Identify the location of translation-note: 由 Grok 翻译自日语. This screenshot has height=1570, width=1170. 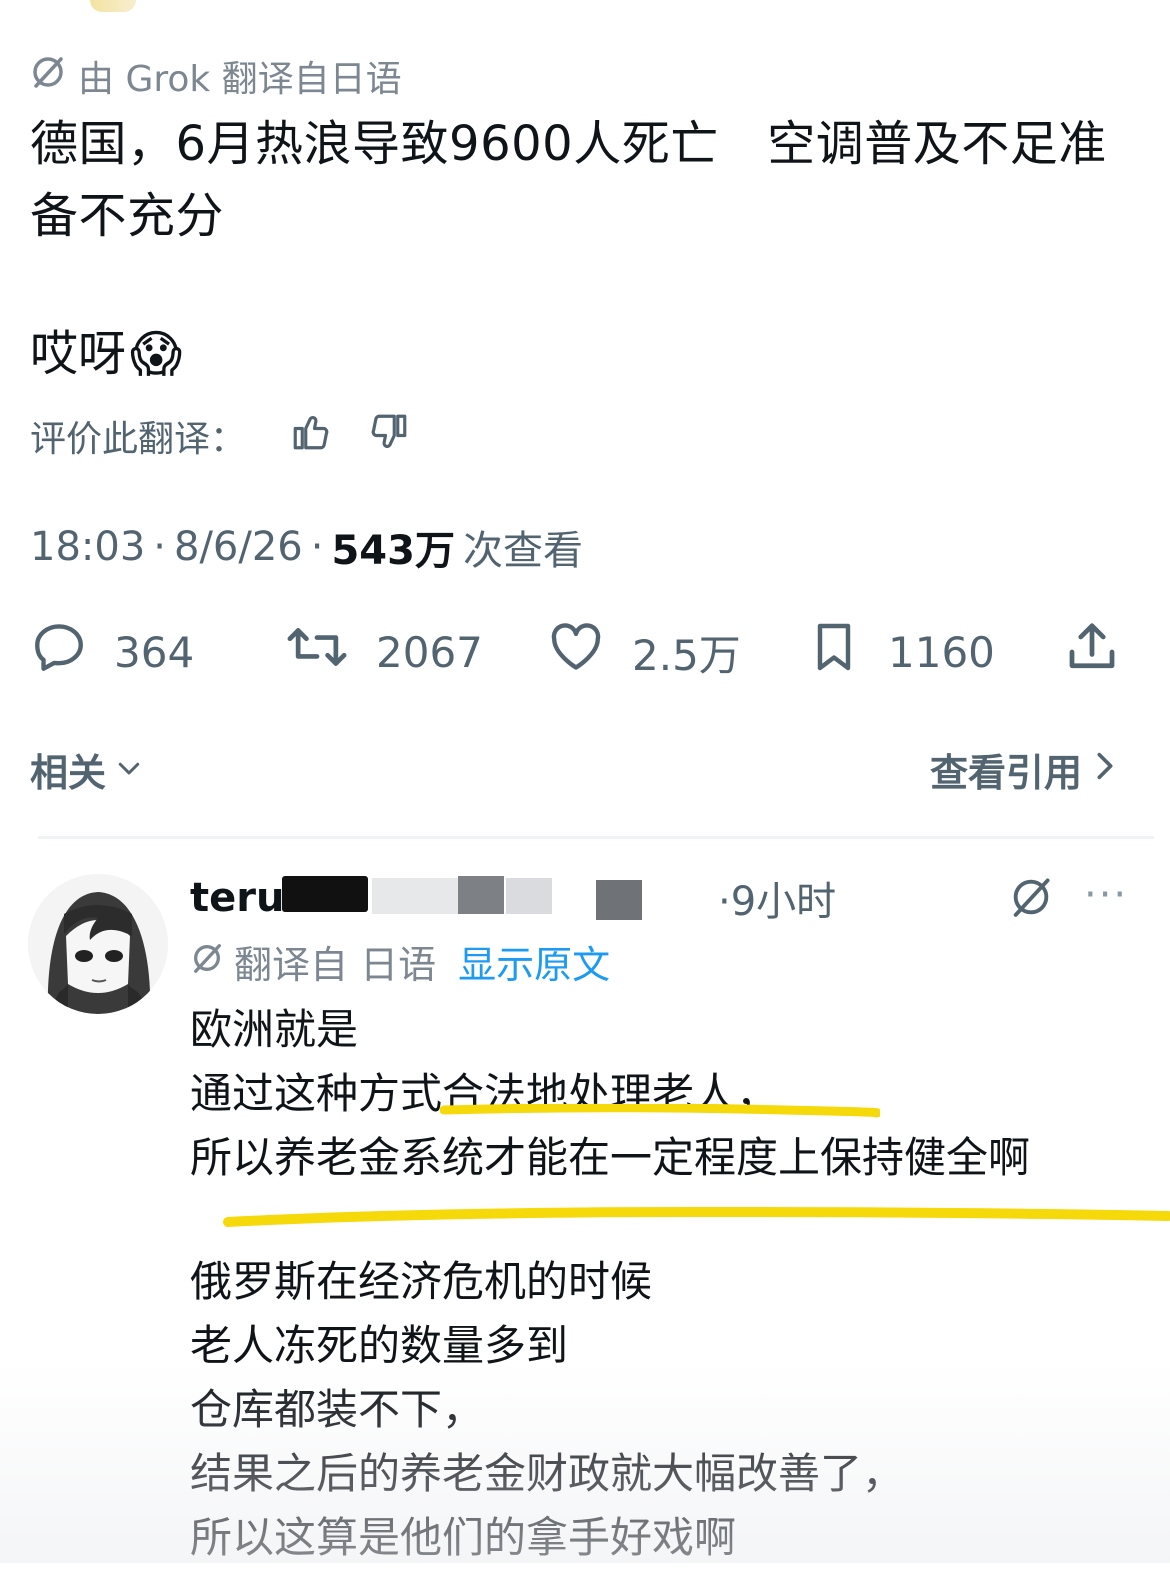
(216, 76).